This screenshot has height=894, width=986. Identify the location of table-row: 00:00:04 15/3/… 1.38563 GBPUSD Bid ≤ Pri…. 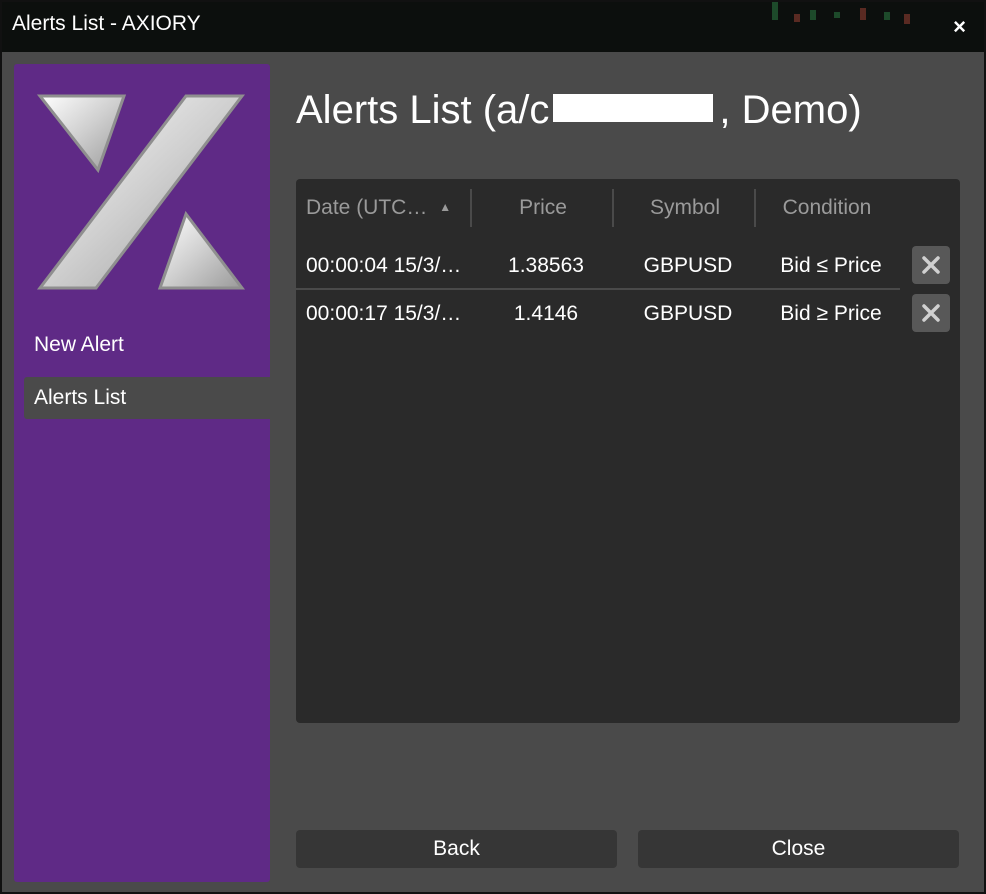
(598, 266).